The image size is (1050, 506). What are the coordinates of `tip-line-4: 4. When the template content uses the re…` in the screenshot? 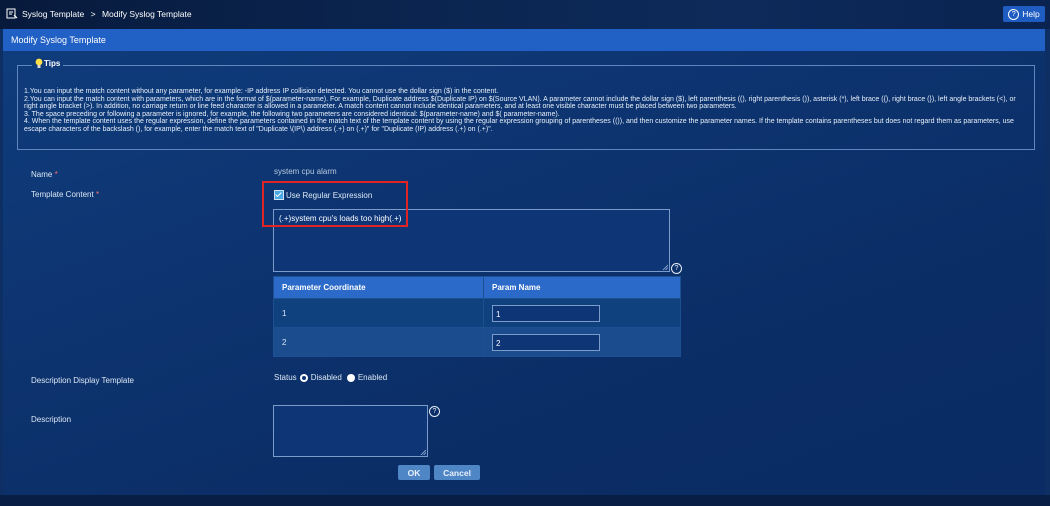 It's located at (519, 125).